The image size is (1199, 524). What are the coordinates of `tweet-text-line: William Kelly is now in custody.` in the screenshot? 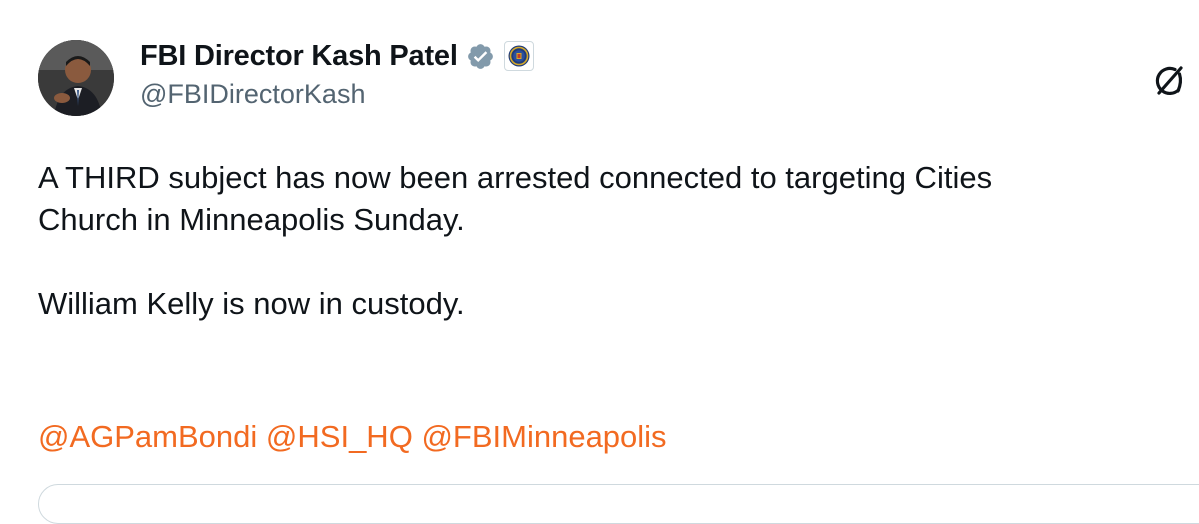 It's located at (251, 303).